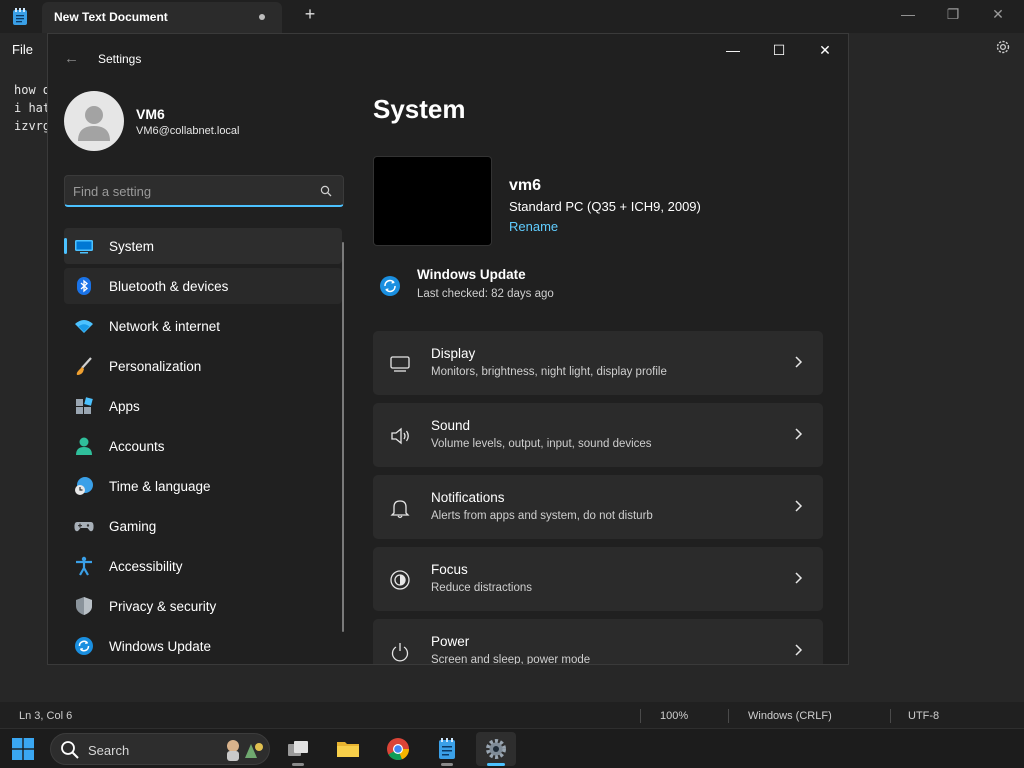 This screenshot has height=768, width=1024. I want to click on card-power: Power Screen and sleep, power mode, so click(598, 642).